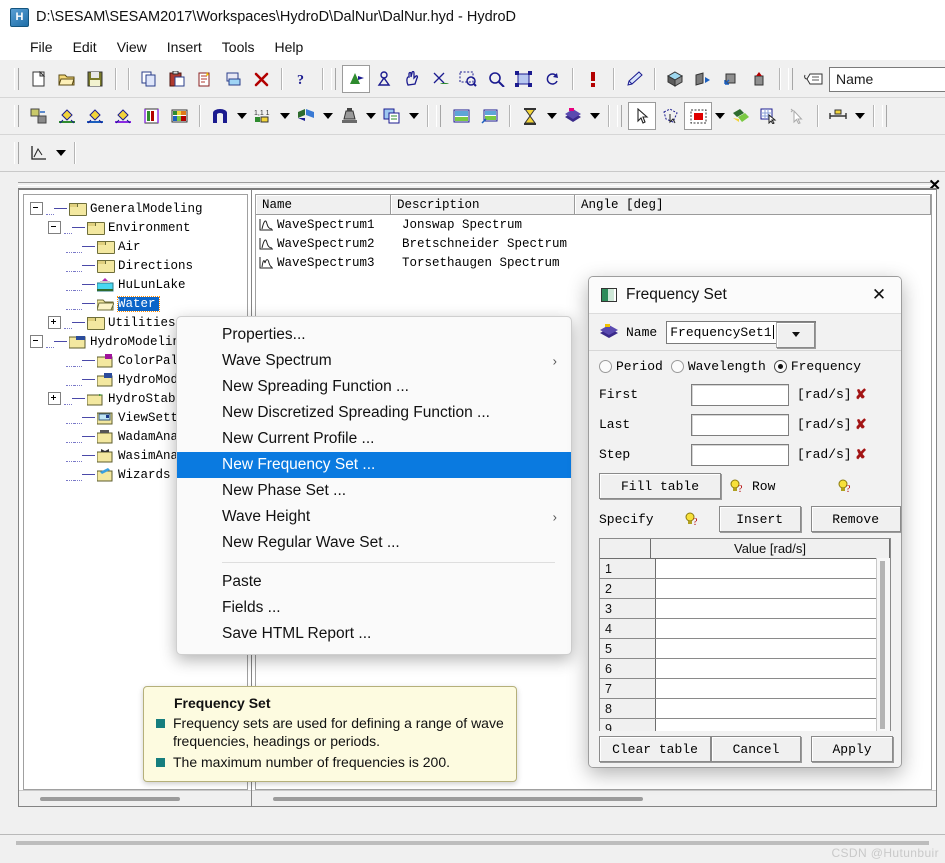 The width and height of the screenshot is (945, 863). What do you see at coordinates (440, 79) in the screenshot?
I see `cut-scissors-icon` at bounding box center [440, 79].